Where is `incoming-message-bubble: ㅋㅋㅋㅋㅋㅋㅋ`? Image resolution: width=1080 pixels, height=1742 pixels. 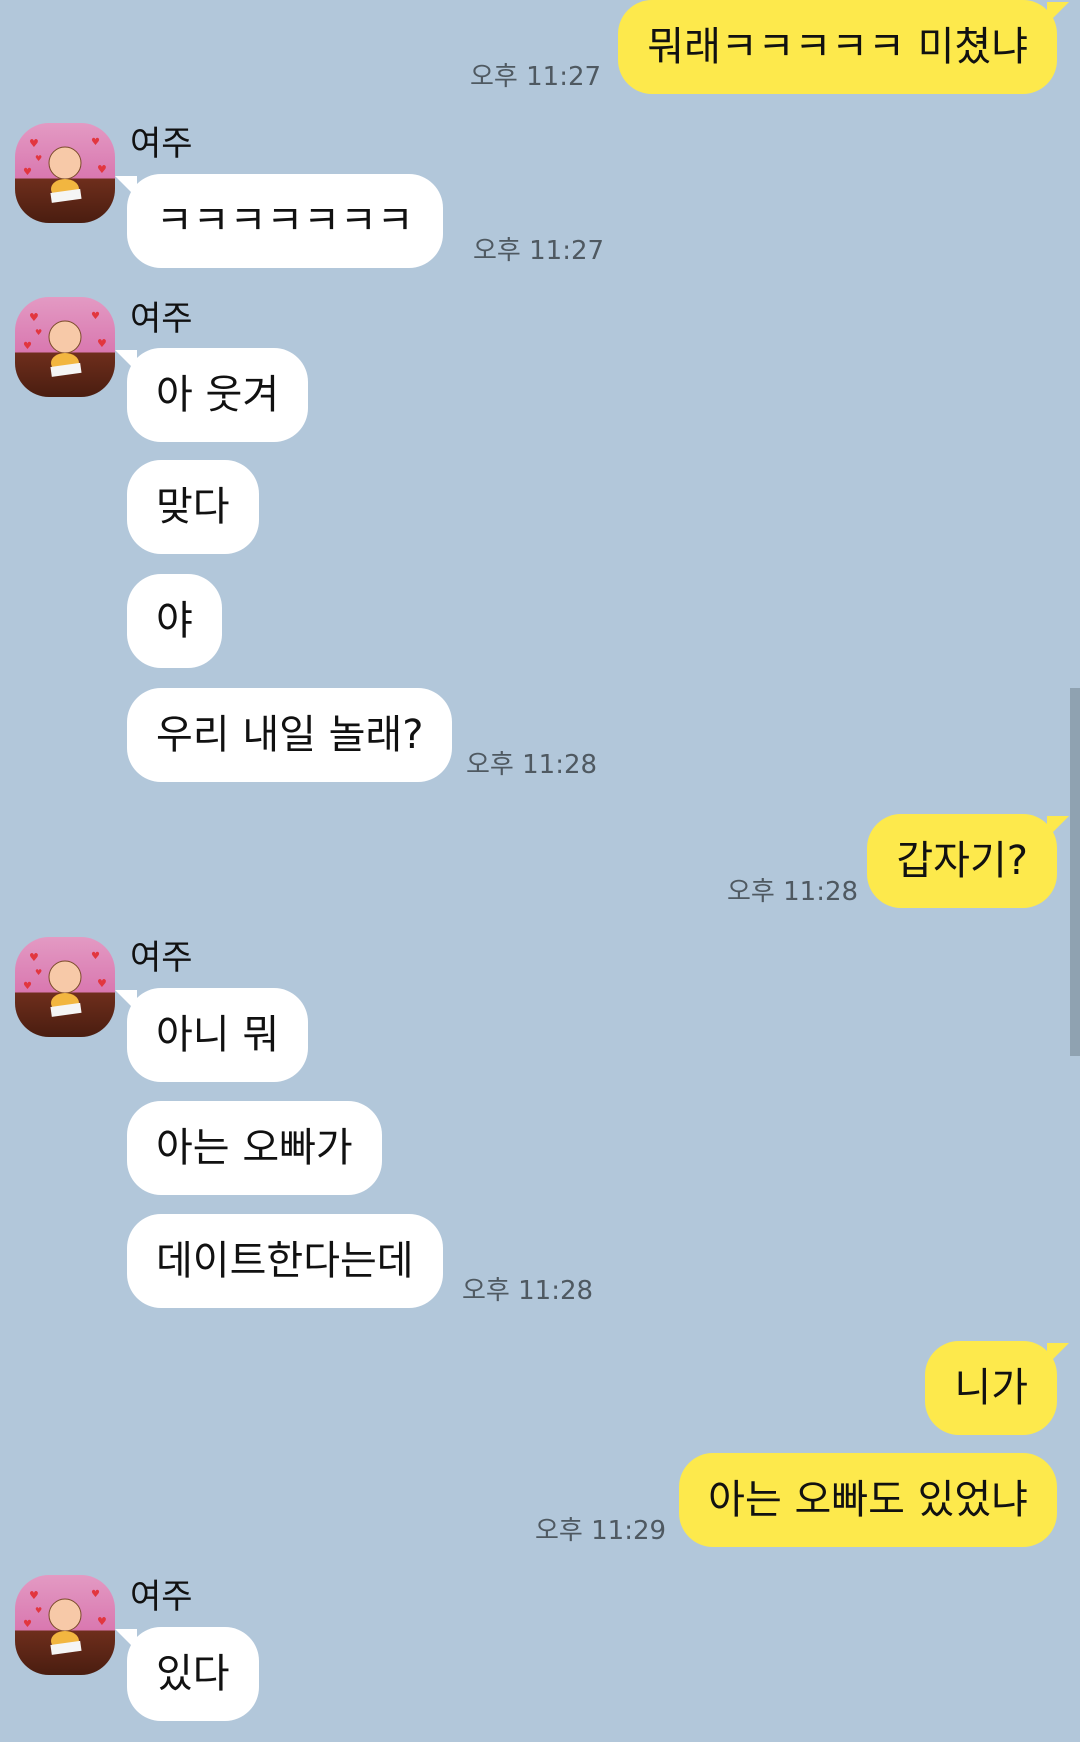
incoming-message-bubble: ㅋㅋㅋㅋㅋㅋㅋ is located at coordinates (279, 221).